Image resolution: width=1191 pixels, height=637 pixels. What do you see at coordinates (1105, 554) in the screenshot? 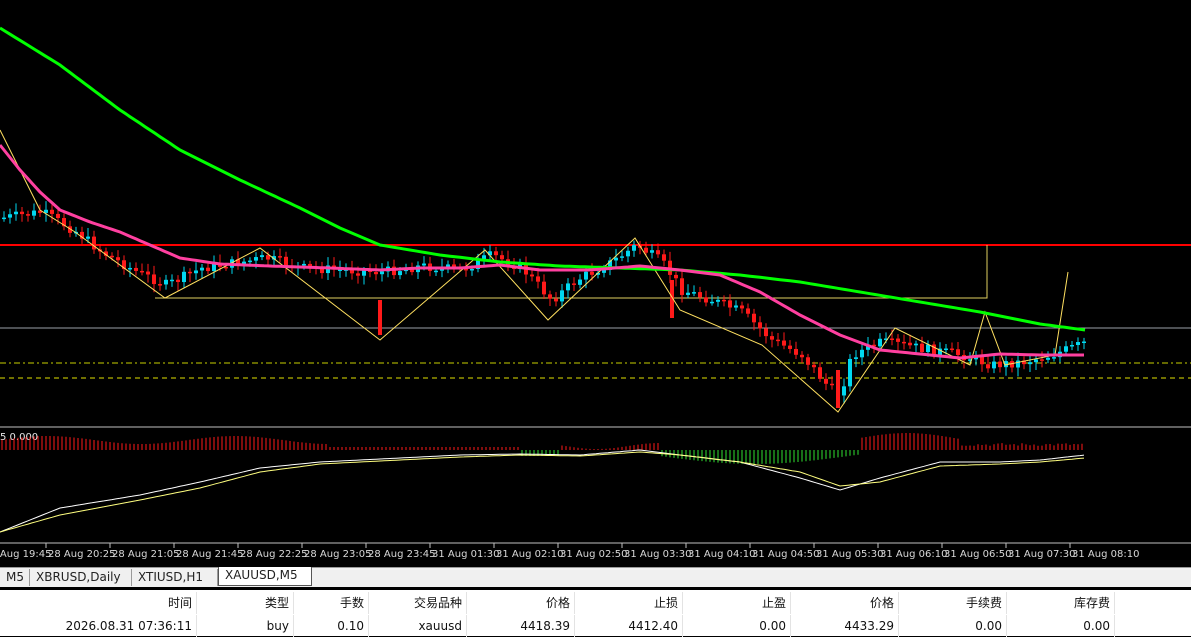
I see `time-label: 31 Aug 08:10` at bounding box center [1105, 554].